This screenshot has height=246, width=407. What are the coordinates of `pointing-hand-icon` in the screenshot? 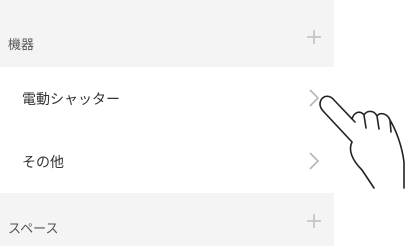 It's located at (362, 142).